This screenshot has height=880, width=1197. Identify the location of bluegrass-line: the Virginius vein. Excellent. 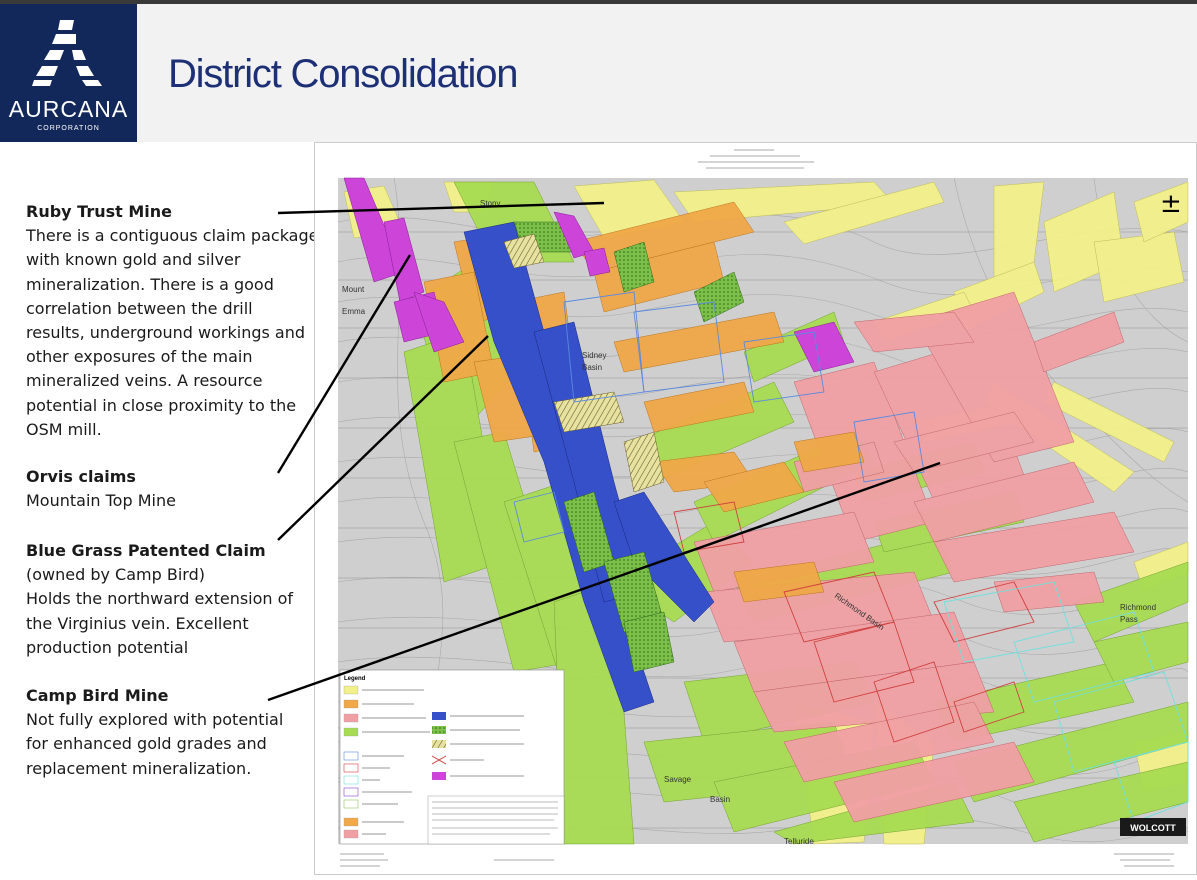
(137, 623).